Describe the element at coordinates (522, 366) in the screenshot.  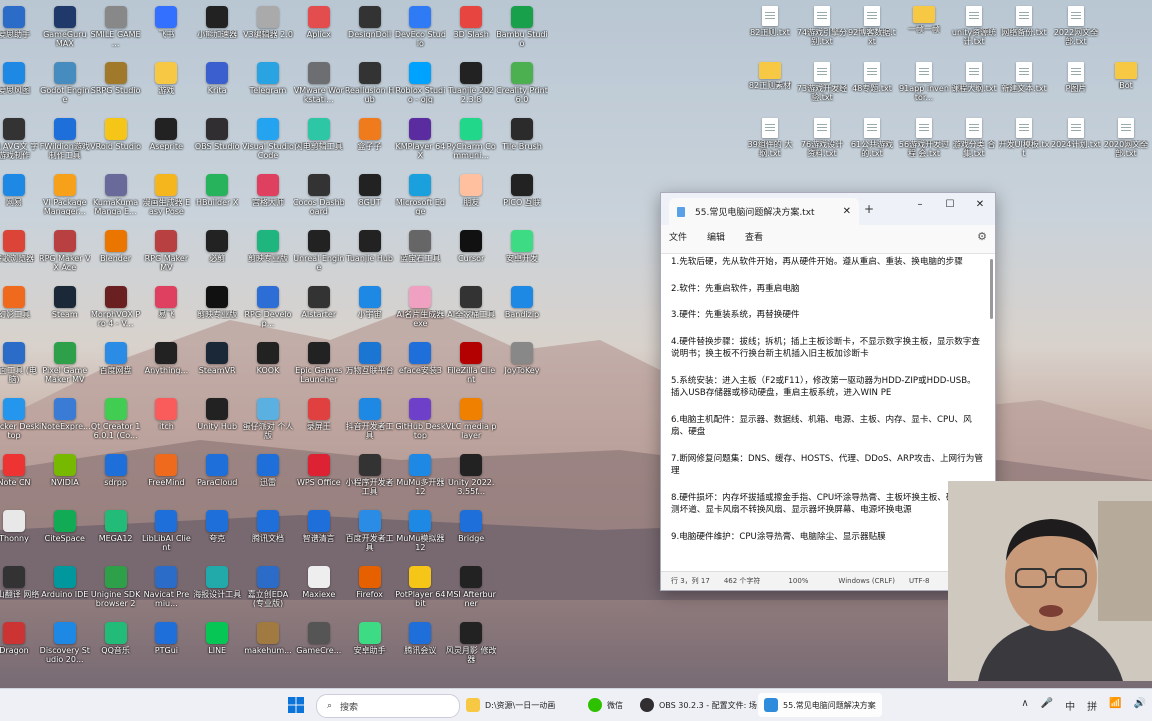
I see `desktop-icon: JoyToKey` at that location.